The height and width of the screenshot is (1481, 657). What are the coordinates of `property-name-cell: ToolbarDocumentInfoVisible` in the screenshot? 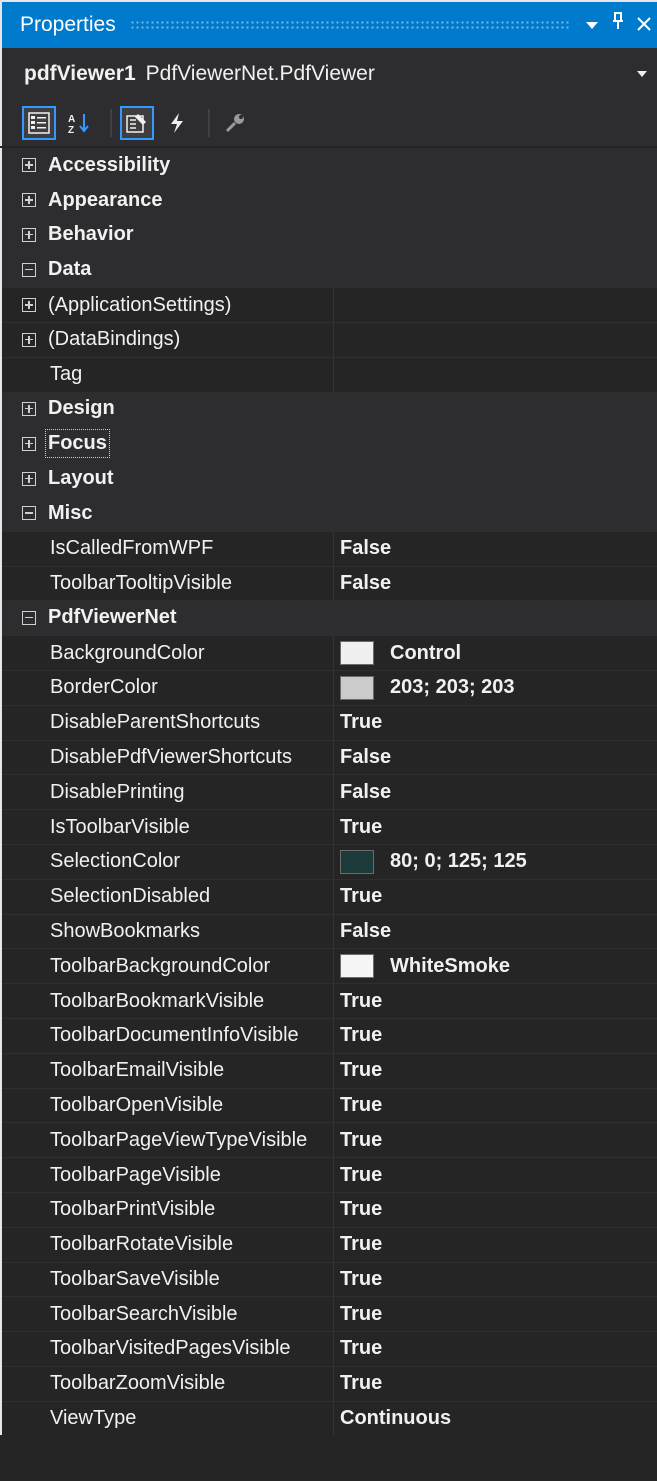 It's located at (168, 1035).